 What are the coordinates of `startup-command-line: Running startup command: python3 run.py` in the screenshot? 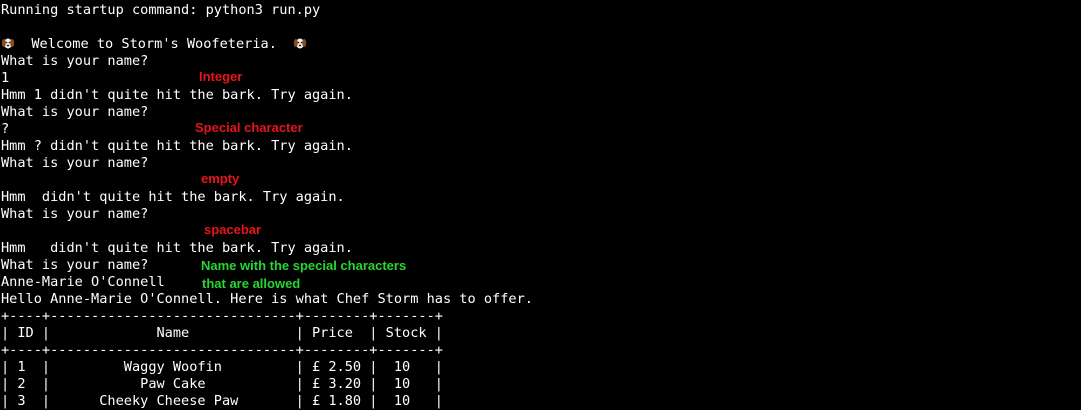 It's located at (161, 10).